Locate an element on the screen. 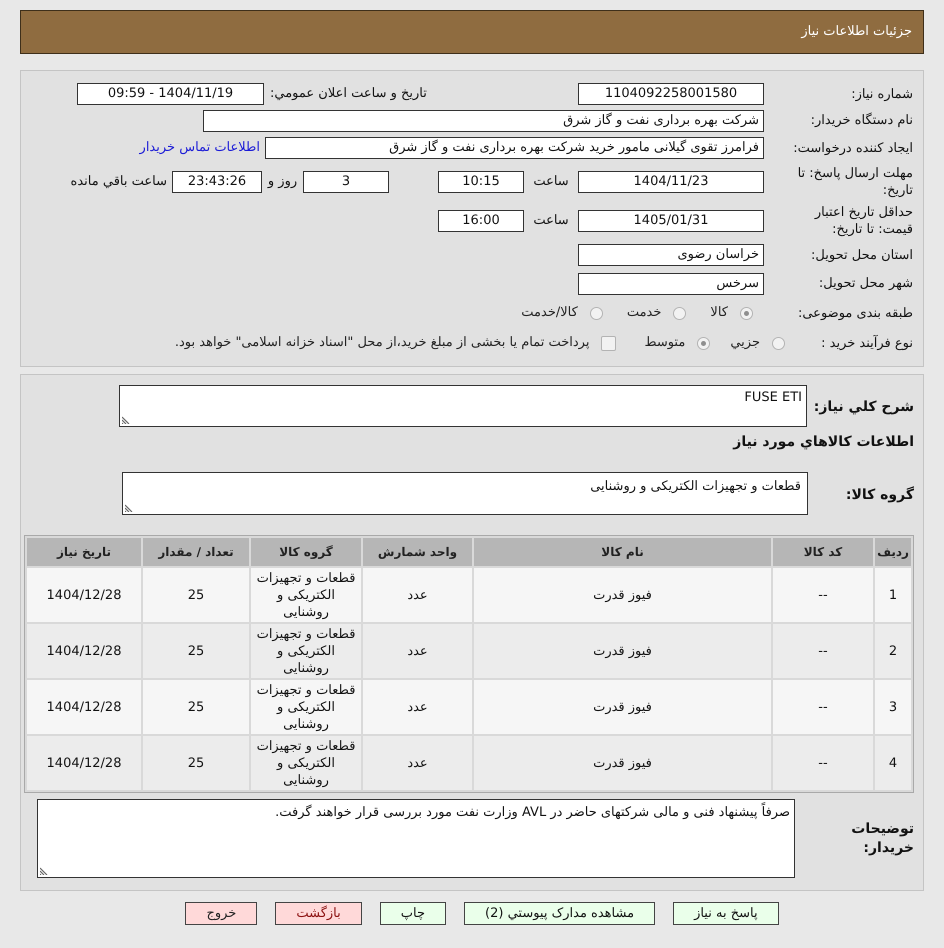  radio-label: خدمت is located at coordinates (644, 313).